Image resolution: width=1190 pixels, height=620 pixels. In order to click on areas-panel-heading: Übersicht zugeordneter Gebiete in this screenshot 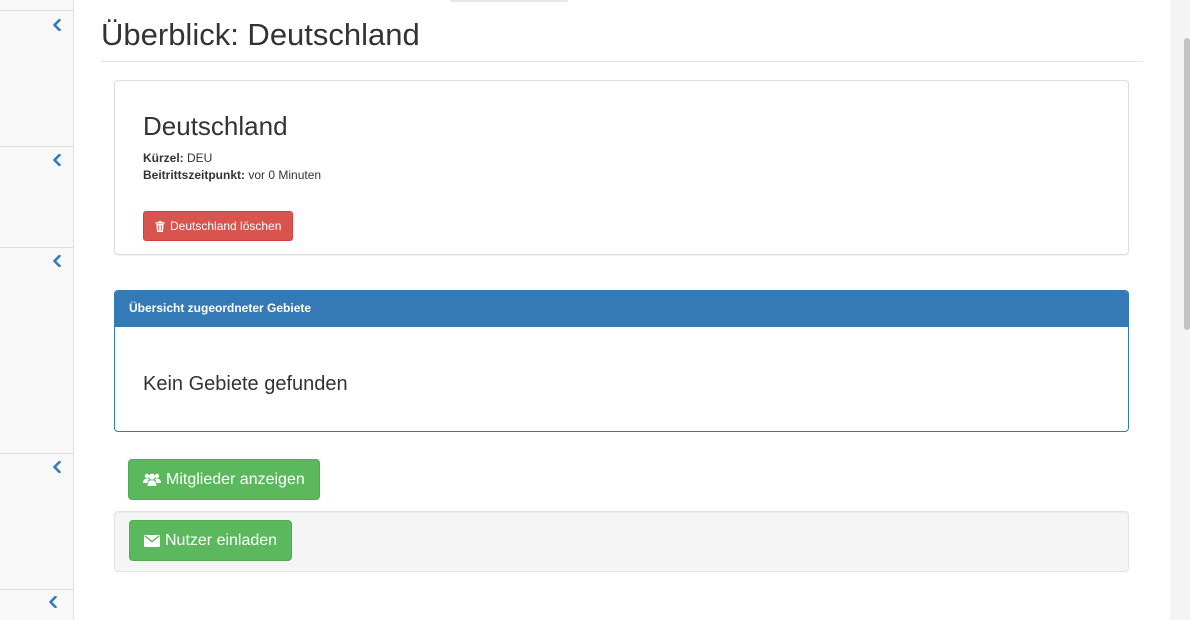, I will do `click(621, 309)`.